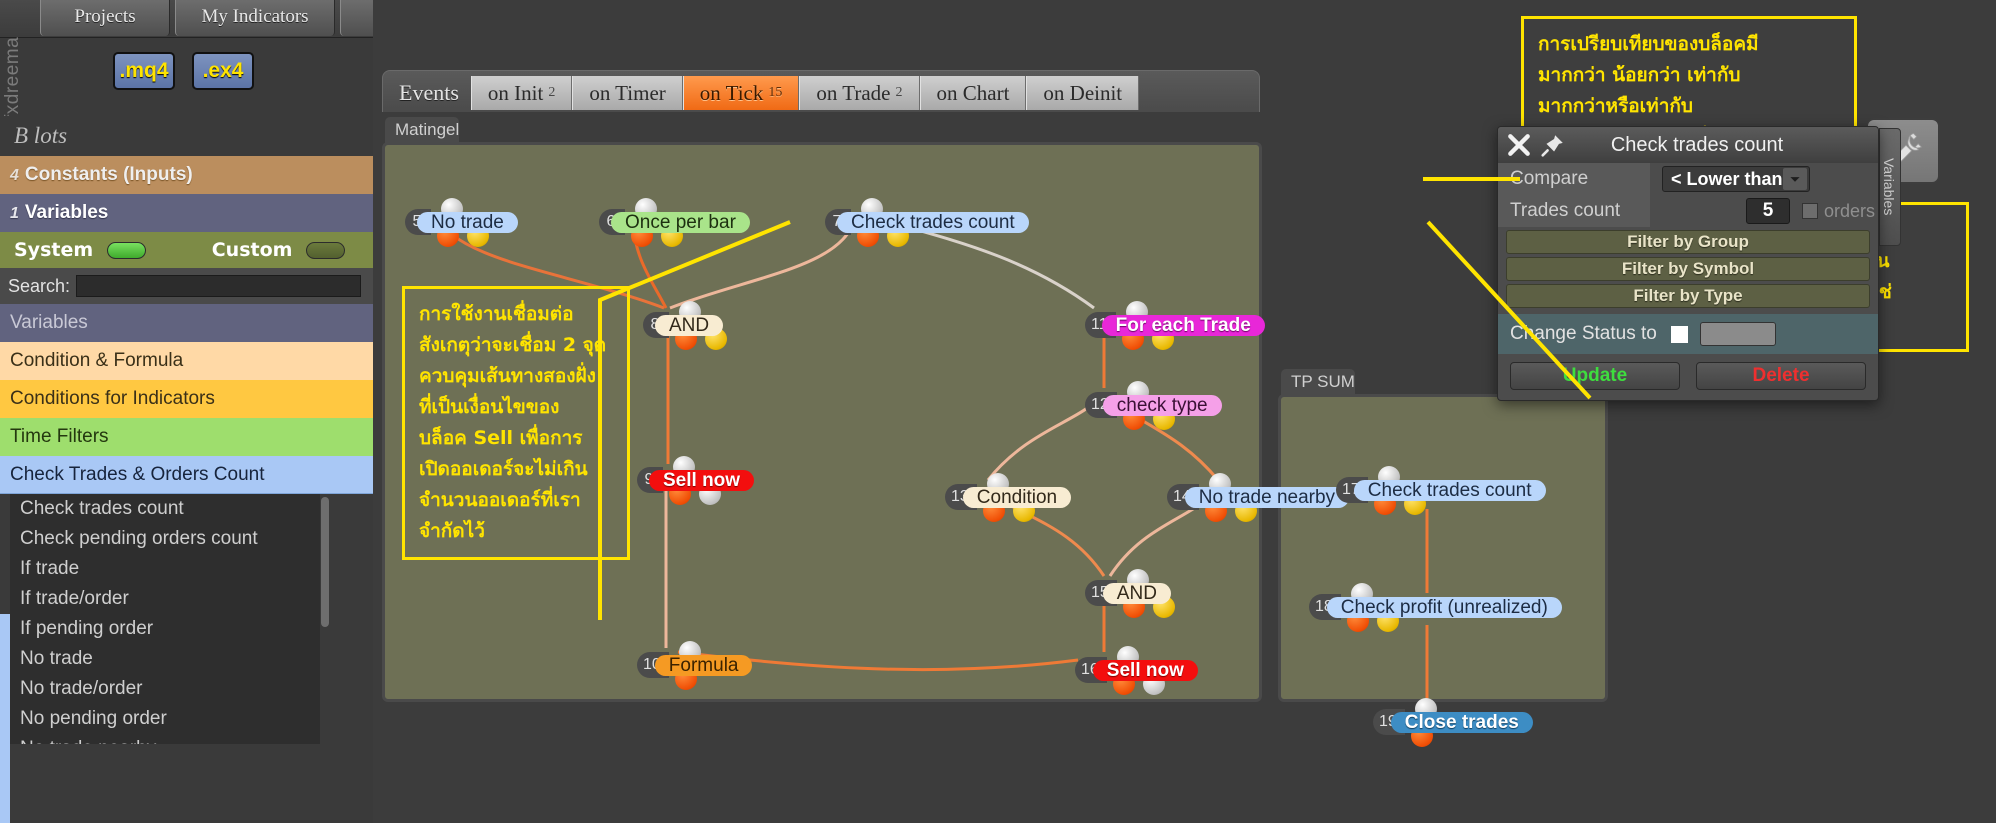 This screenshot has width=1996, height=823. Describe the element at coordinates (1519, 145) in the screenshot. I see `close-icon` at that location.